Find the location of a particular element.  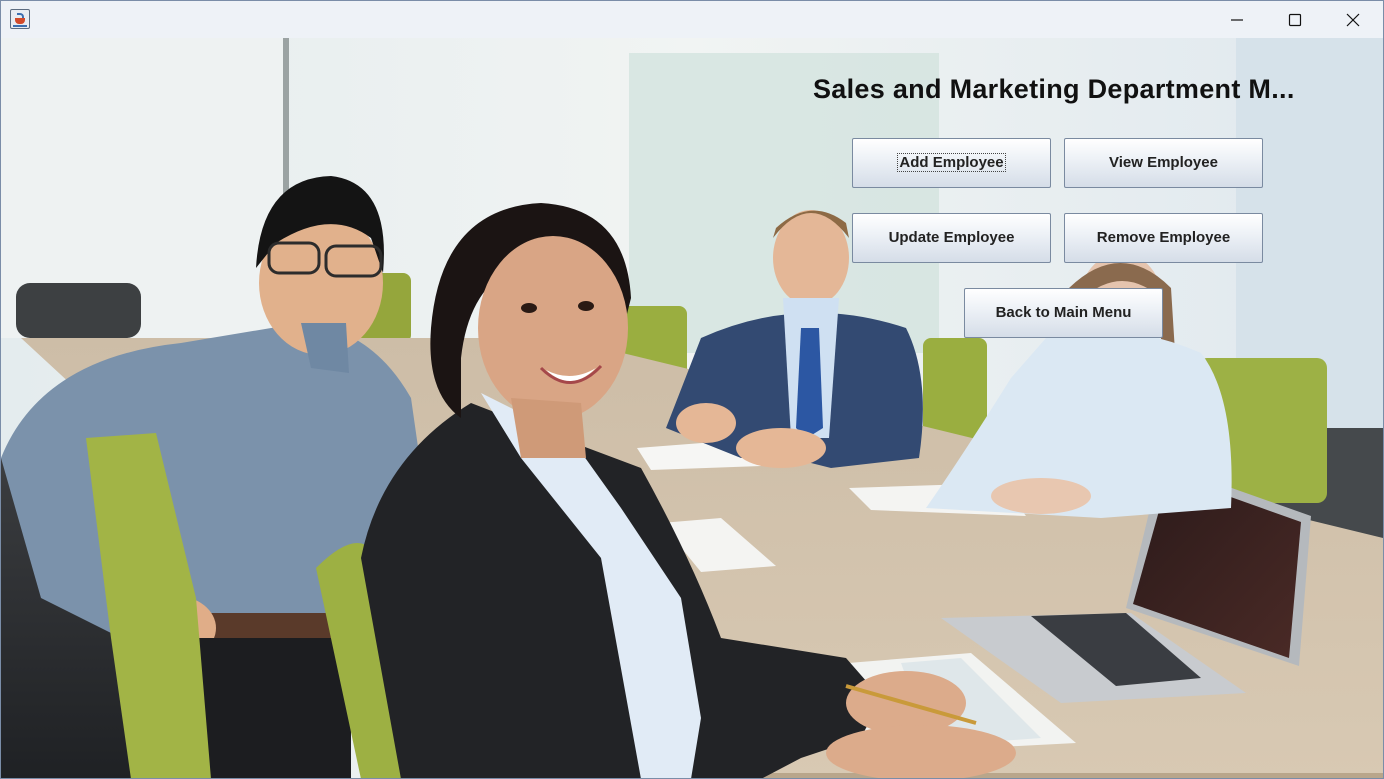

maximize-button is located at coordinates (1295, 19).